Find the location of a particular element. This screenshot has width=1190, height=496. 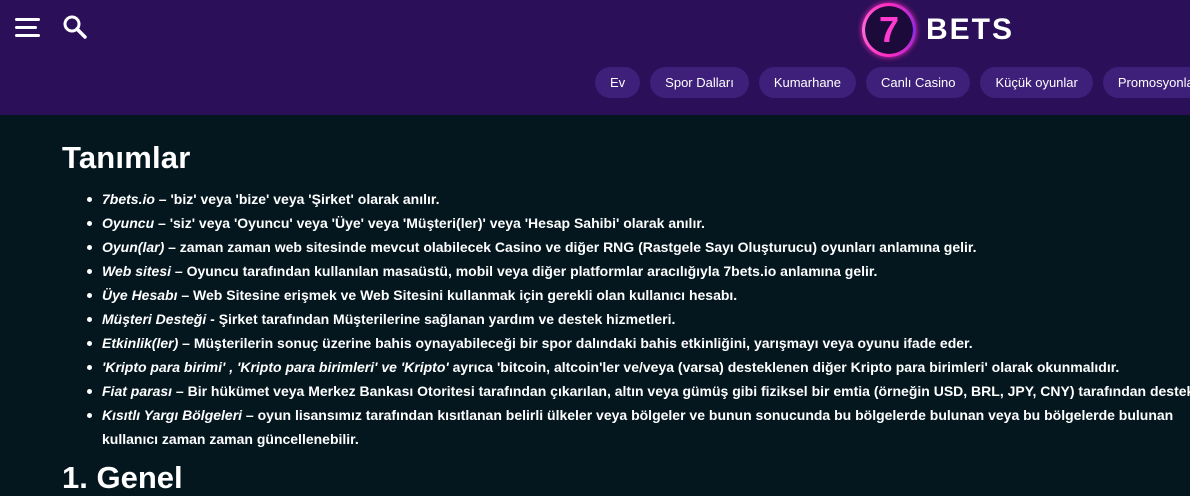

nav-item-casino: Kumarhane is located at coordinates (807, 82).